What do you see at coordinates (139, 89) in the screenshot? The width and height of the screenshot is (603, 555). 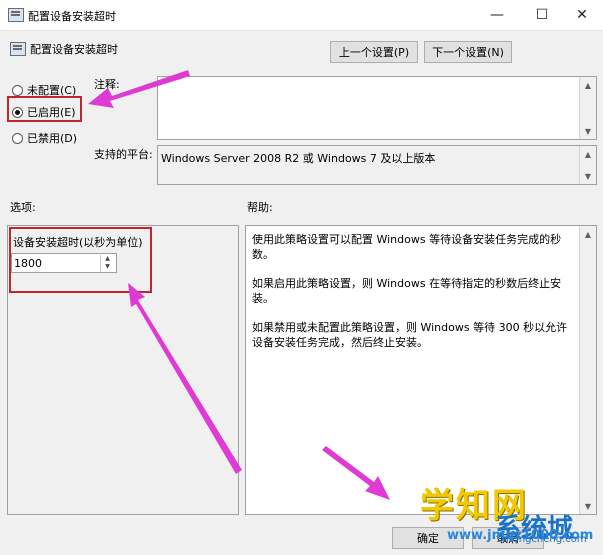 I see `arrow-to-enabled` at bounding box center [139, 89].